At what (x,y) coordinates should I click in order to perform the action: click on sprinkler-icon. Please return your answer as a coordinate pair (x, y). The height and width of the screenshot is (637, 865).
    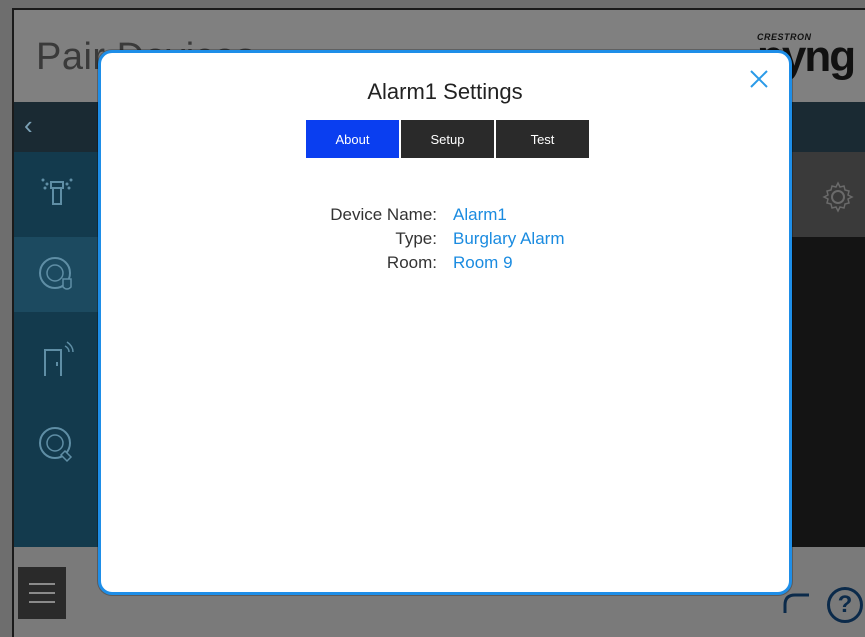
    Looking at the image, I should click on (56, 191).